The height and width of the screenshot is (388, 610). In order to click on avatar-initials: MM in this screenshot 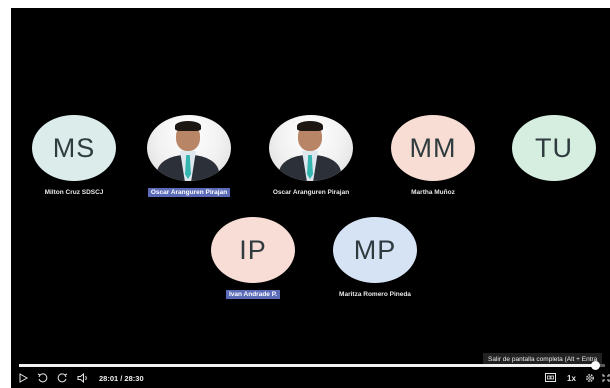, I will do `click(433, 147)`.